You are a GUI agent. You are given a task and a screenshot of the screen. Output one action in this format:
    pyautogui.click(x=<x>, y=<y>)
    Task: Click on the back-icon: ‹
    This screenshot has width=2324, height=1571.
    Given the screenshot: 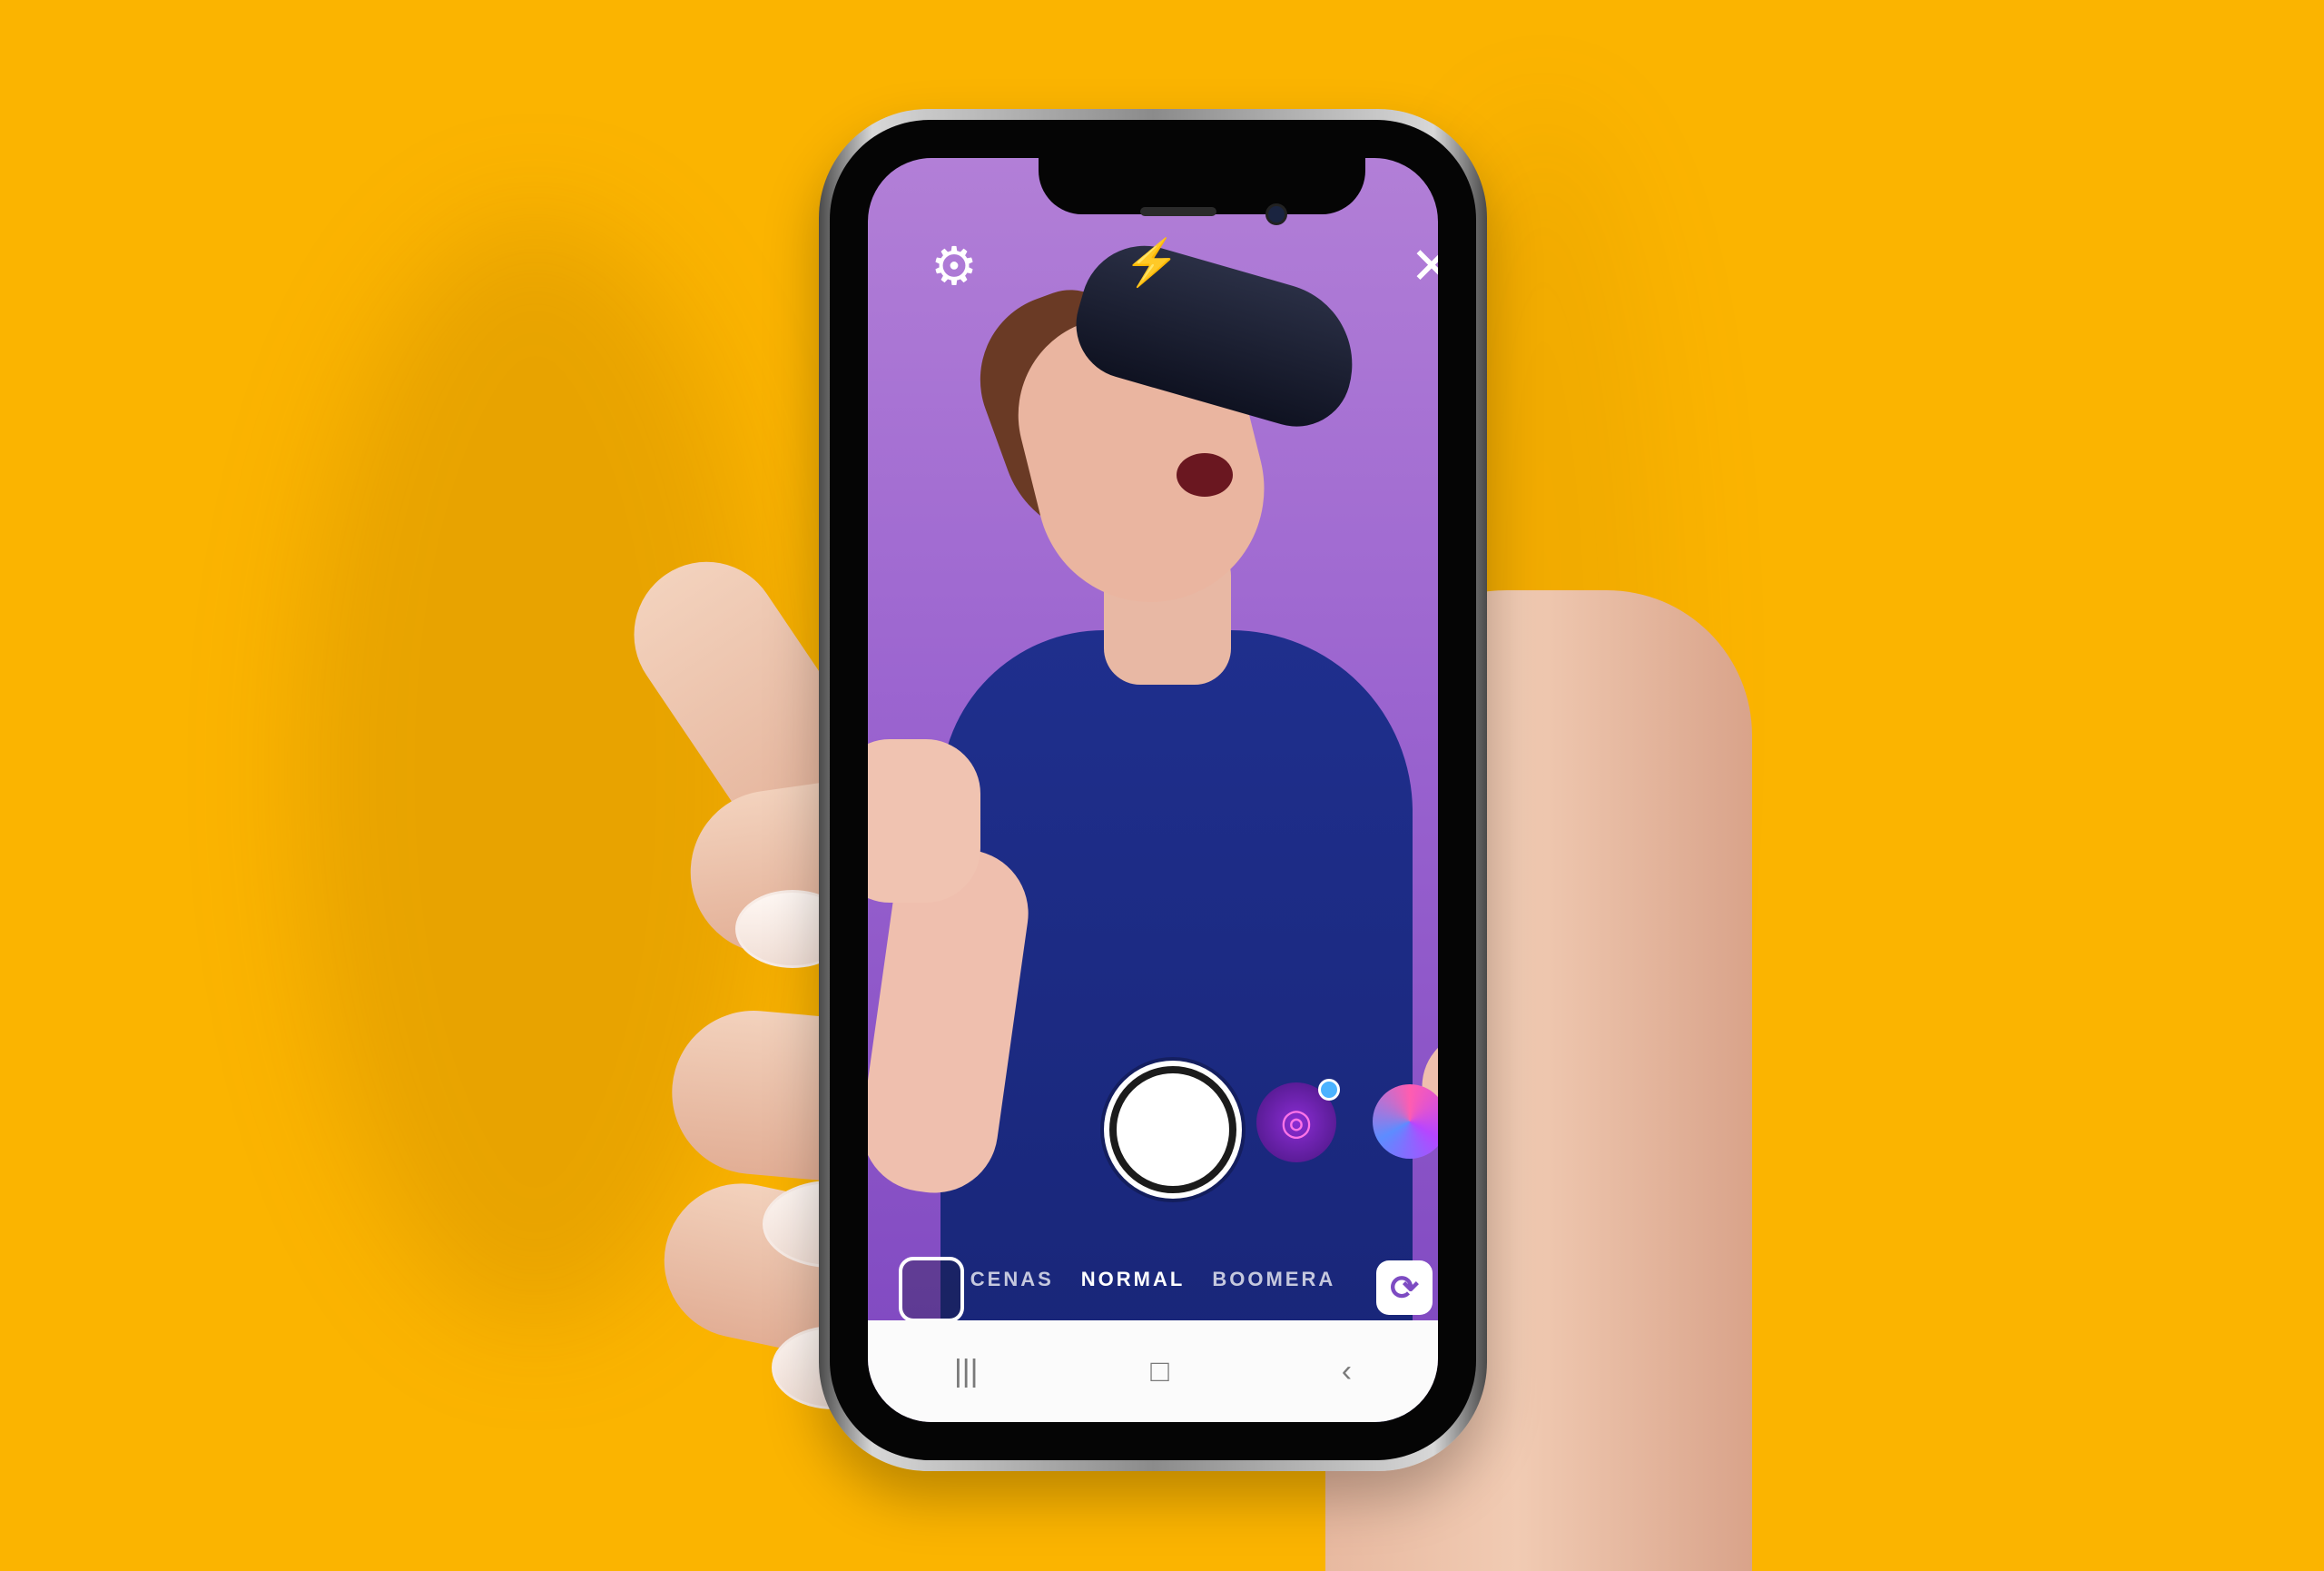 What is the action you would take?
    pyautogui.click(x=1347, y=1371)
    